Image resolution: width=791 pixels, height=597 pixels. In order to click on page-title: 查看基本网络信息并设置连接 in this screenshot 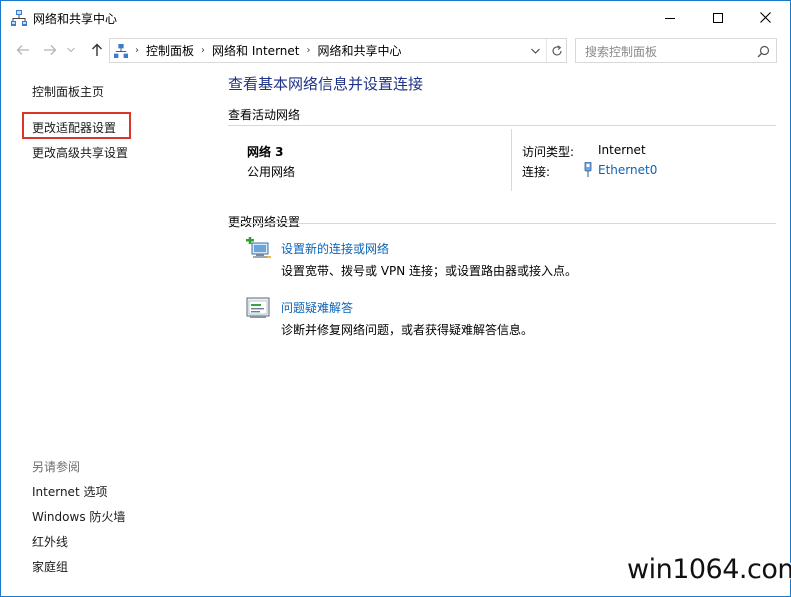, I will do `click(326, 84)`.